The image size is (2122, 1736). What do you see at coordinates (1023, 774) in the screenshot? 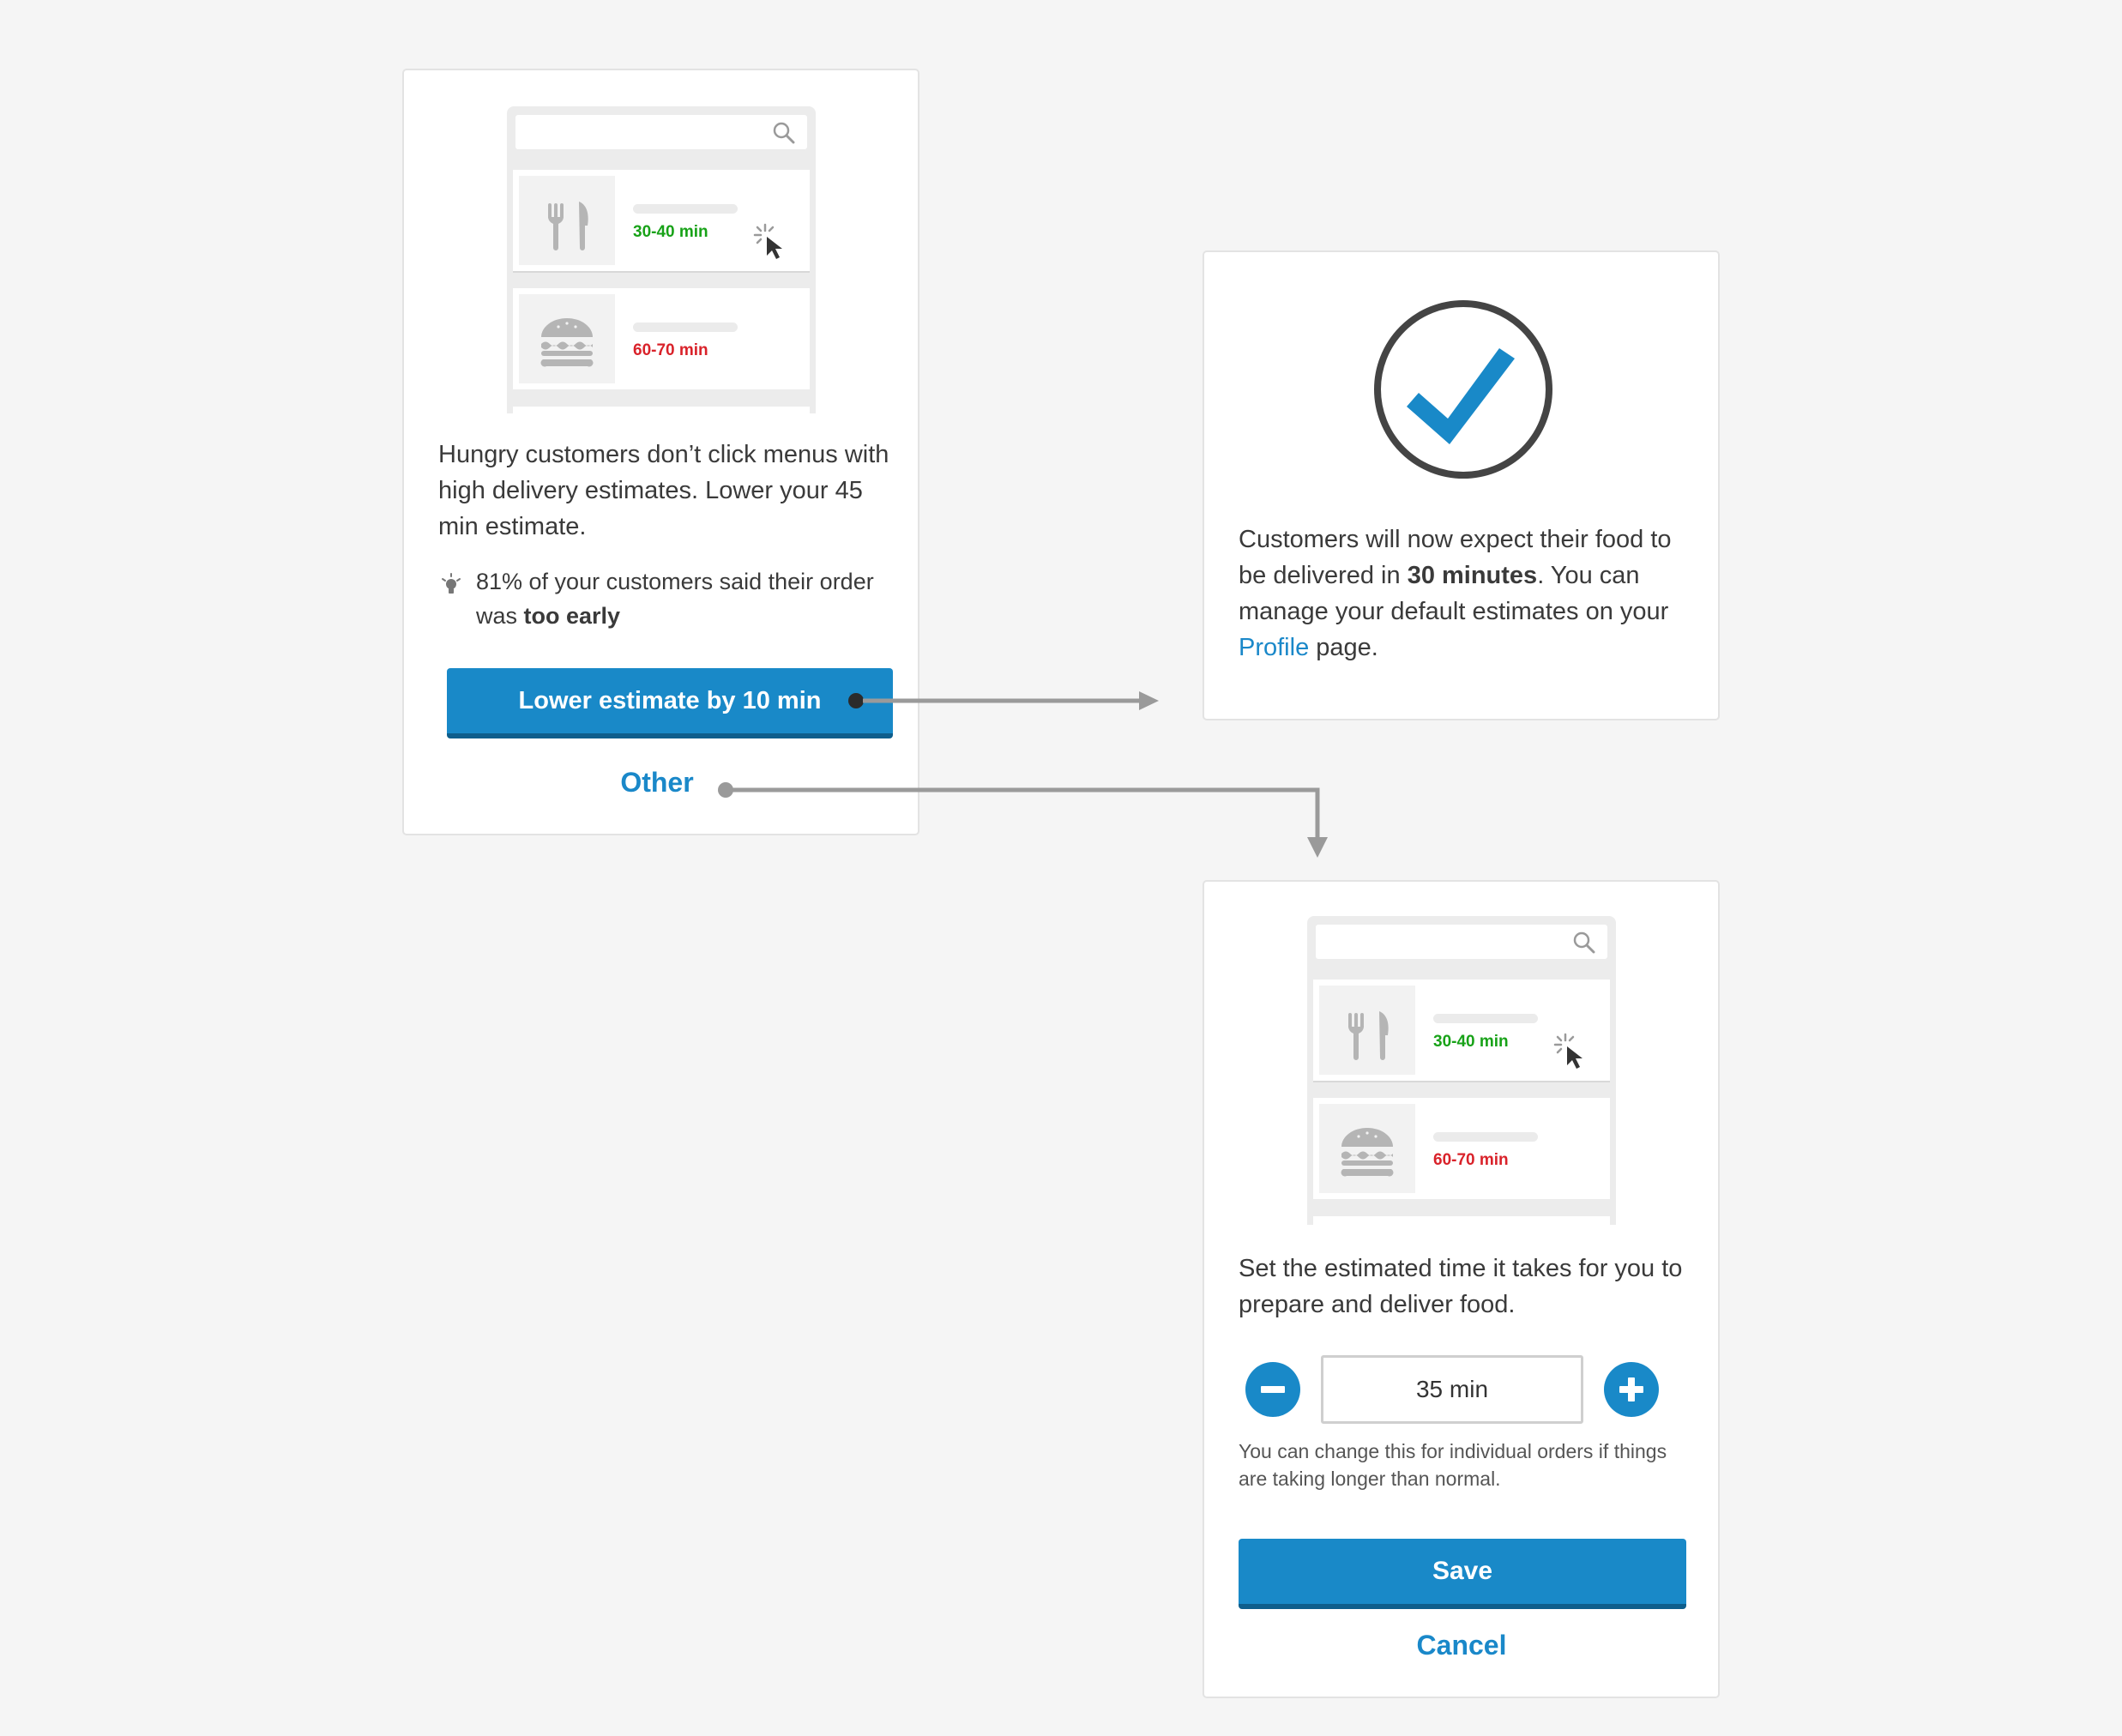
I see `flow-connectors` at bounding box center [1023, 774].